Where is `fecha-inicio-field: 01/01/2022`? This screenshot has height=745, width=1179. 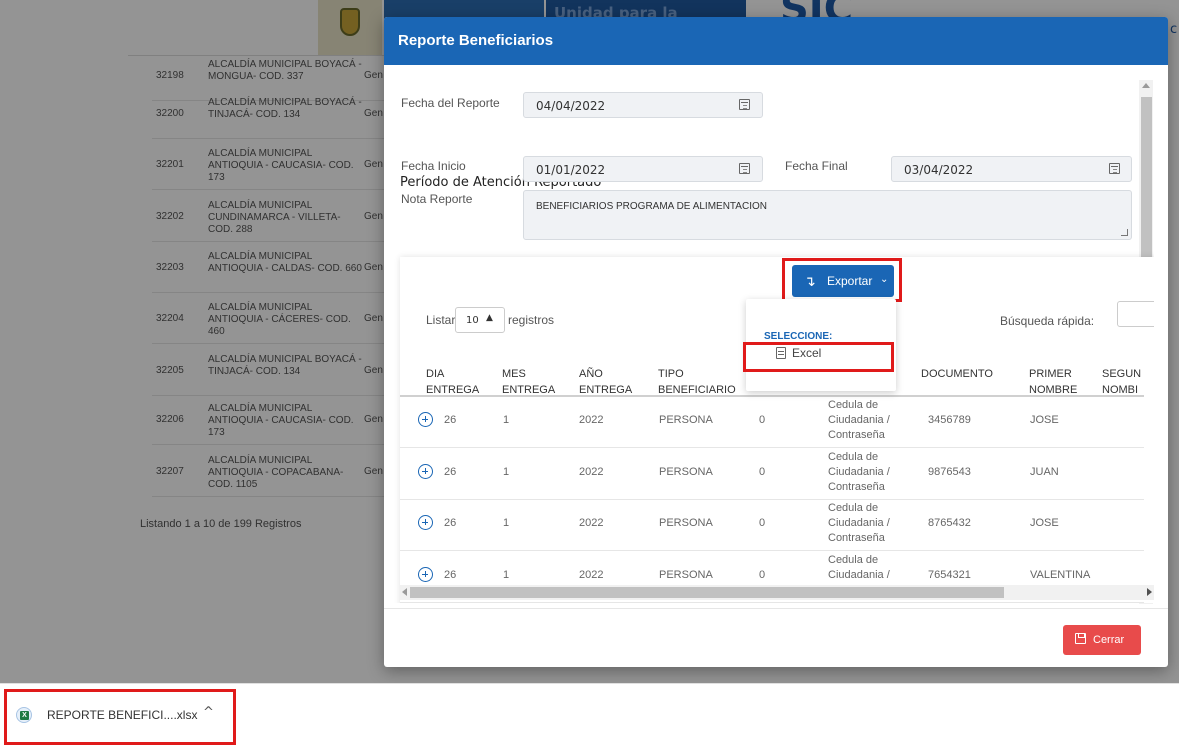 fecha-inicio-field: 01/01/2022 is located at coordinates (643, 169).